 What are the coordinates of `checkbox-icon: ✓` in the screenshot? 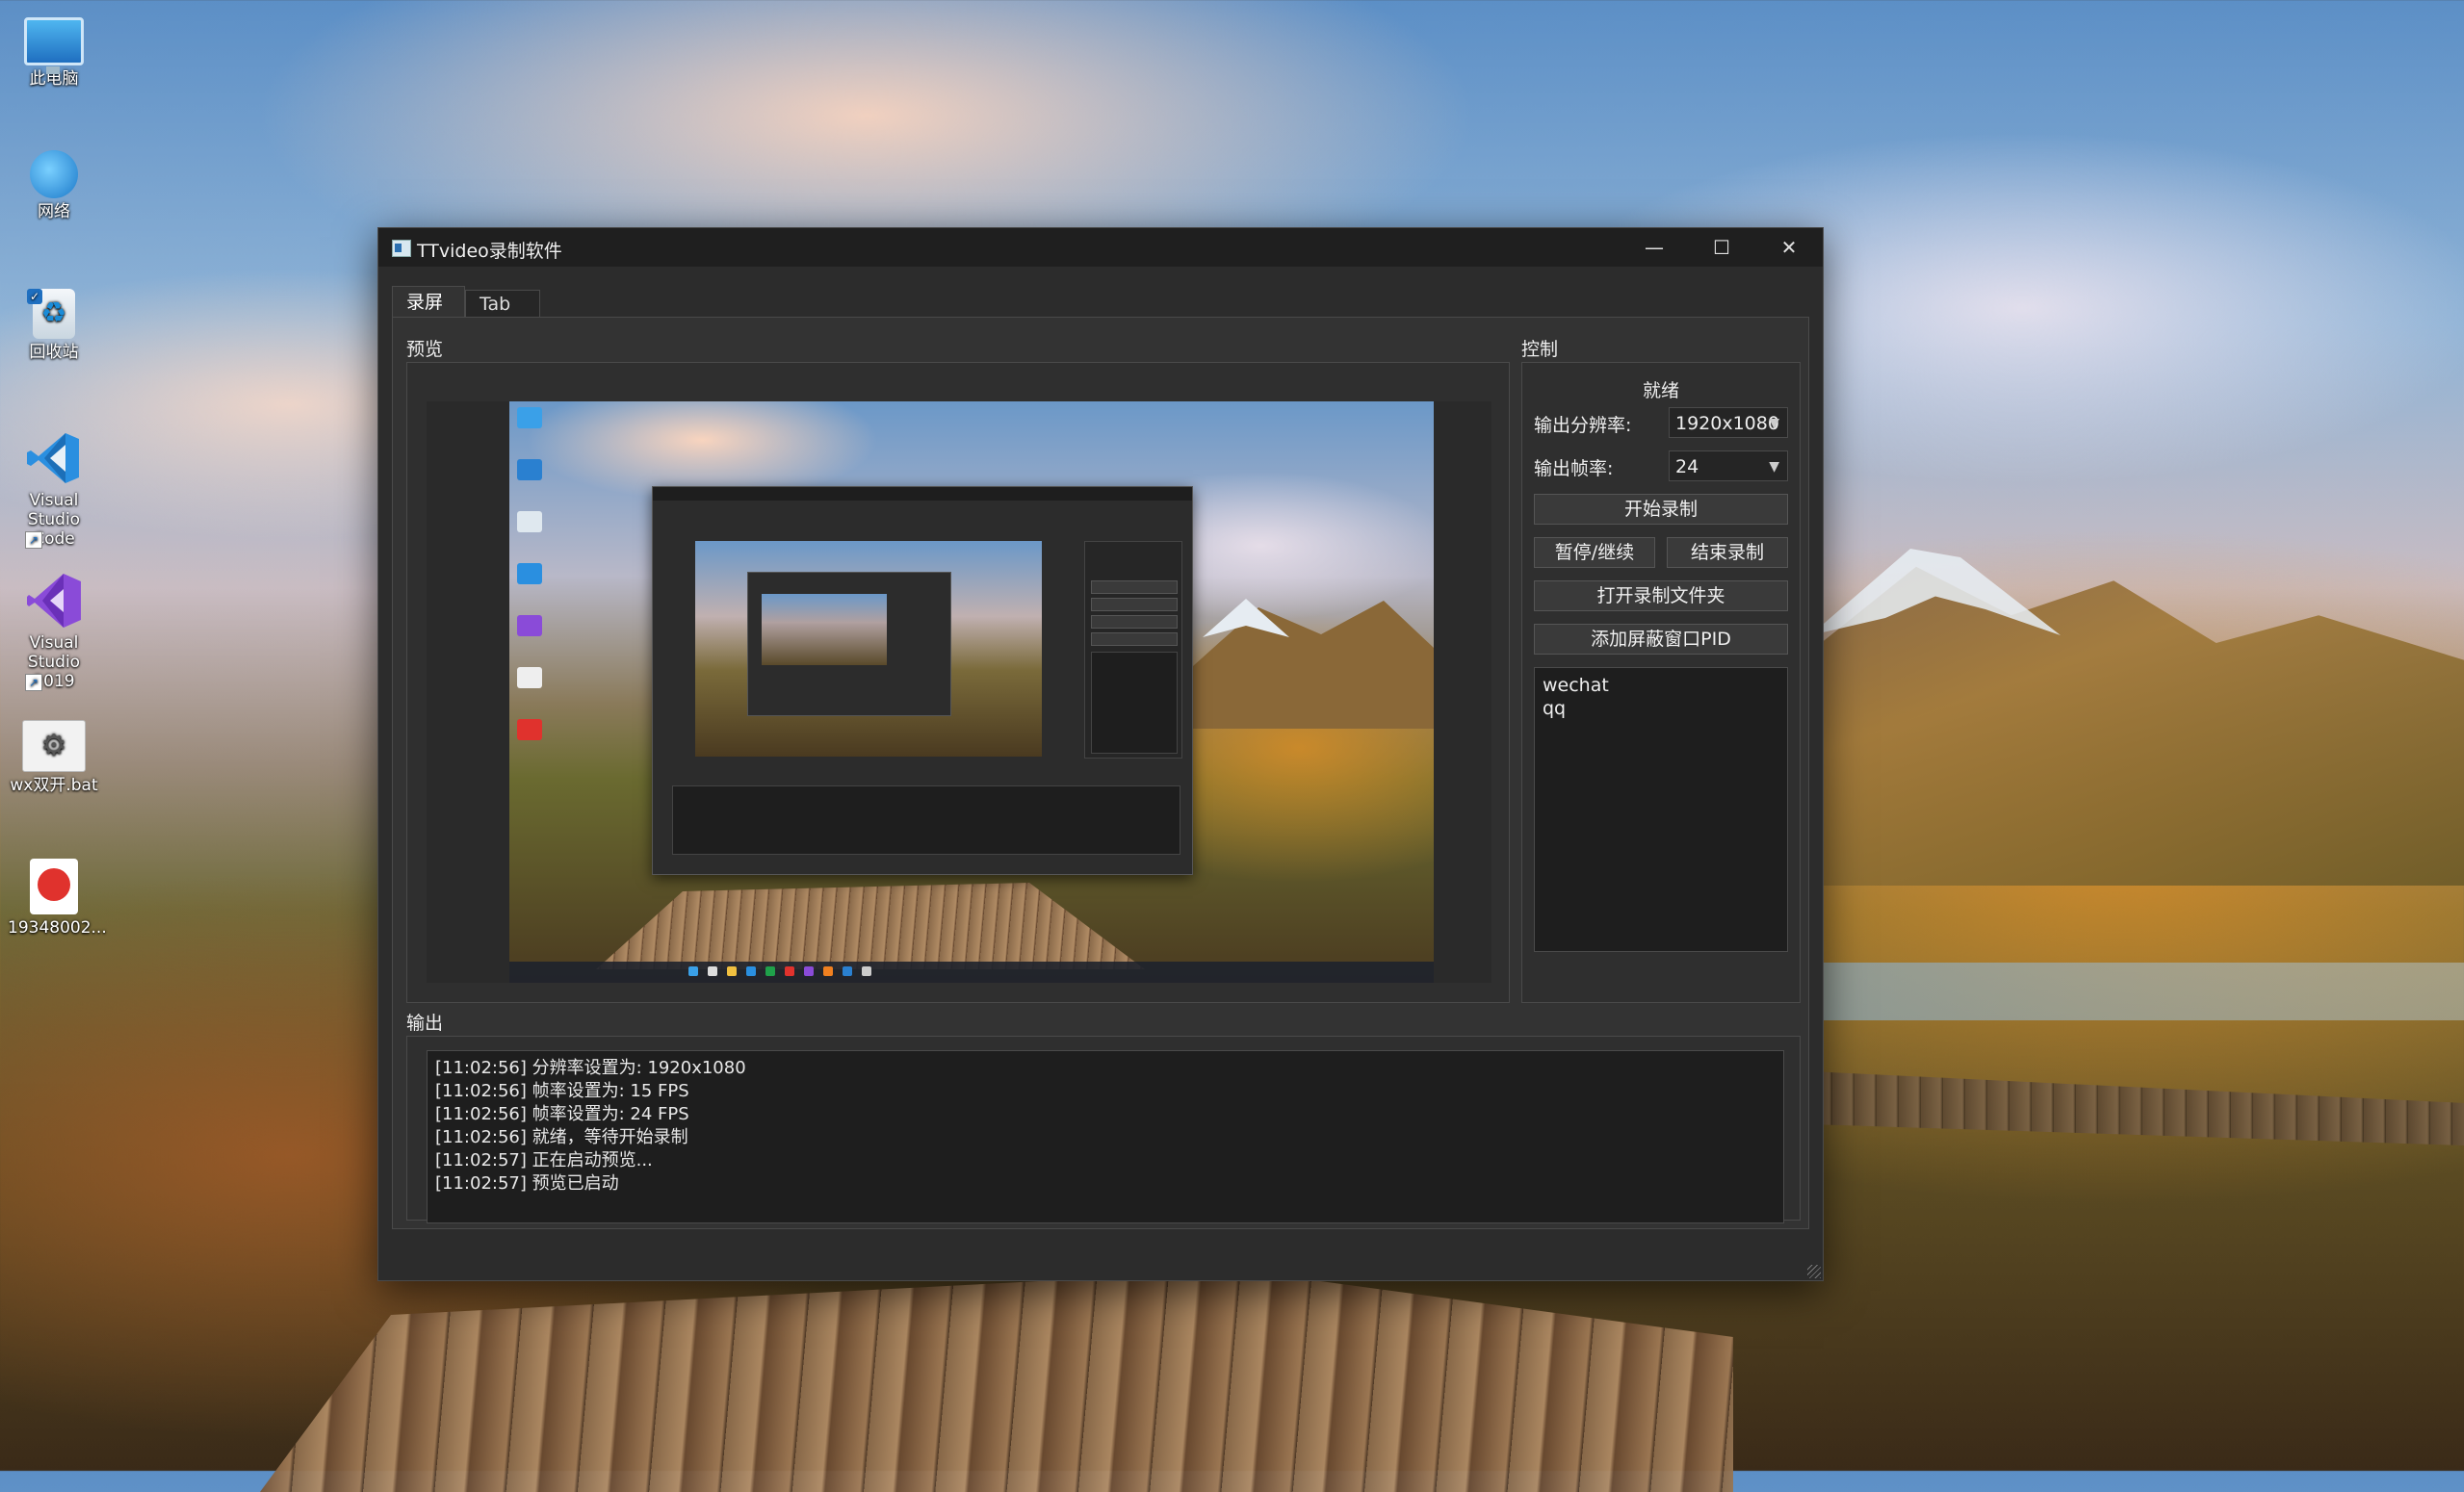 It's located at (34, 296).